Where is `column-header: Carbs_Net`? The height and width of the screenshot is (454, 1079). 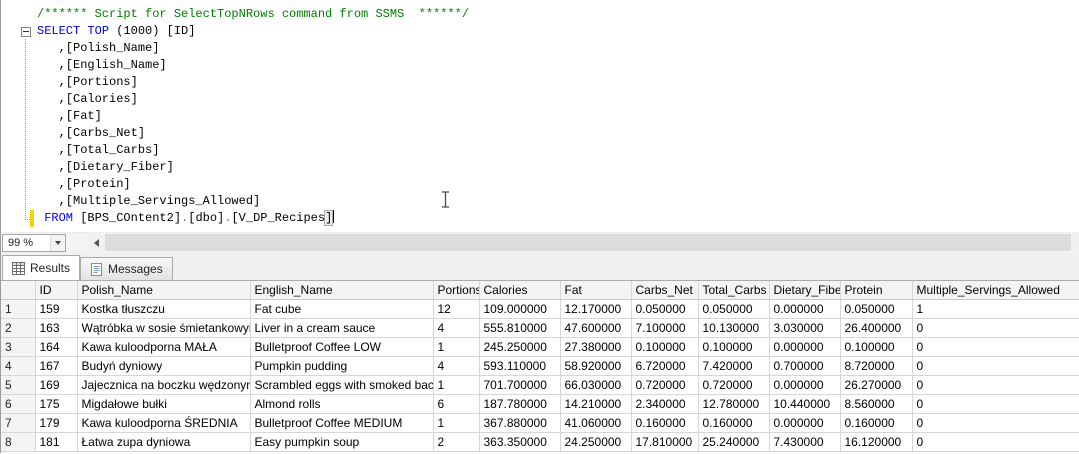 column-header: Carbs_Net is located at coordinates (665, 290).